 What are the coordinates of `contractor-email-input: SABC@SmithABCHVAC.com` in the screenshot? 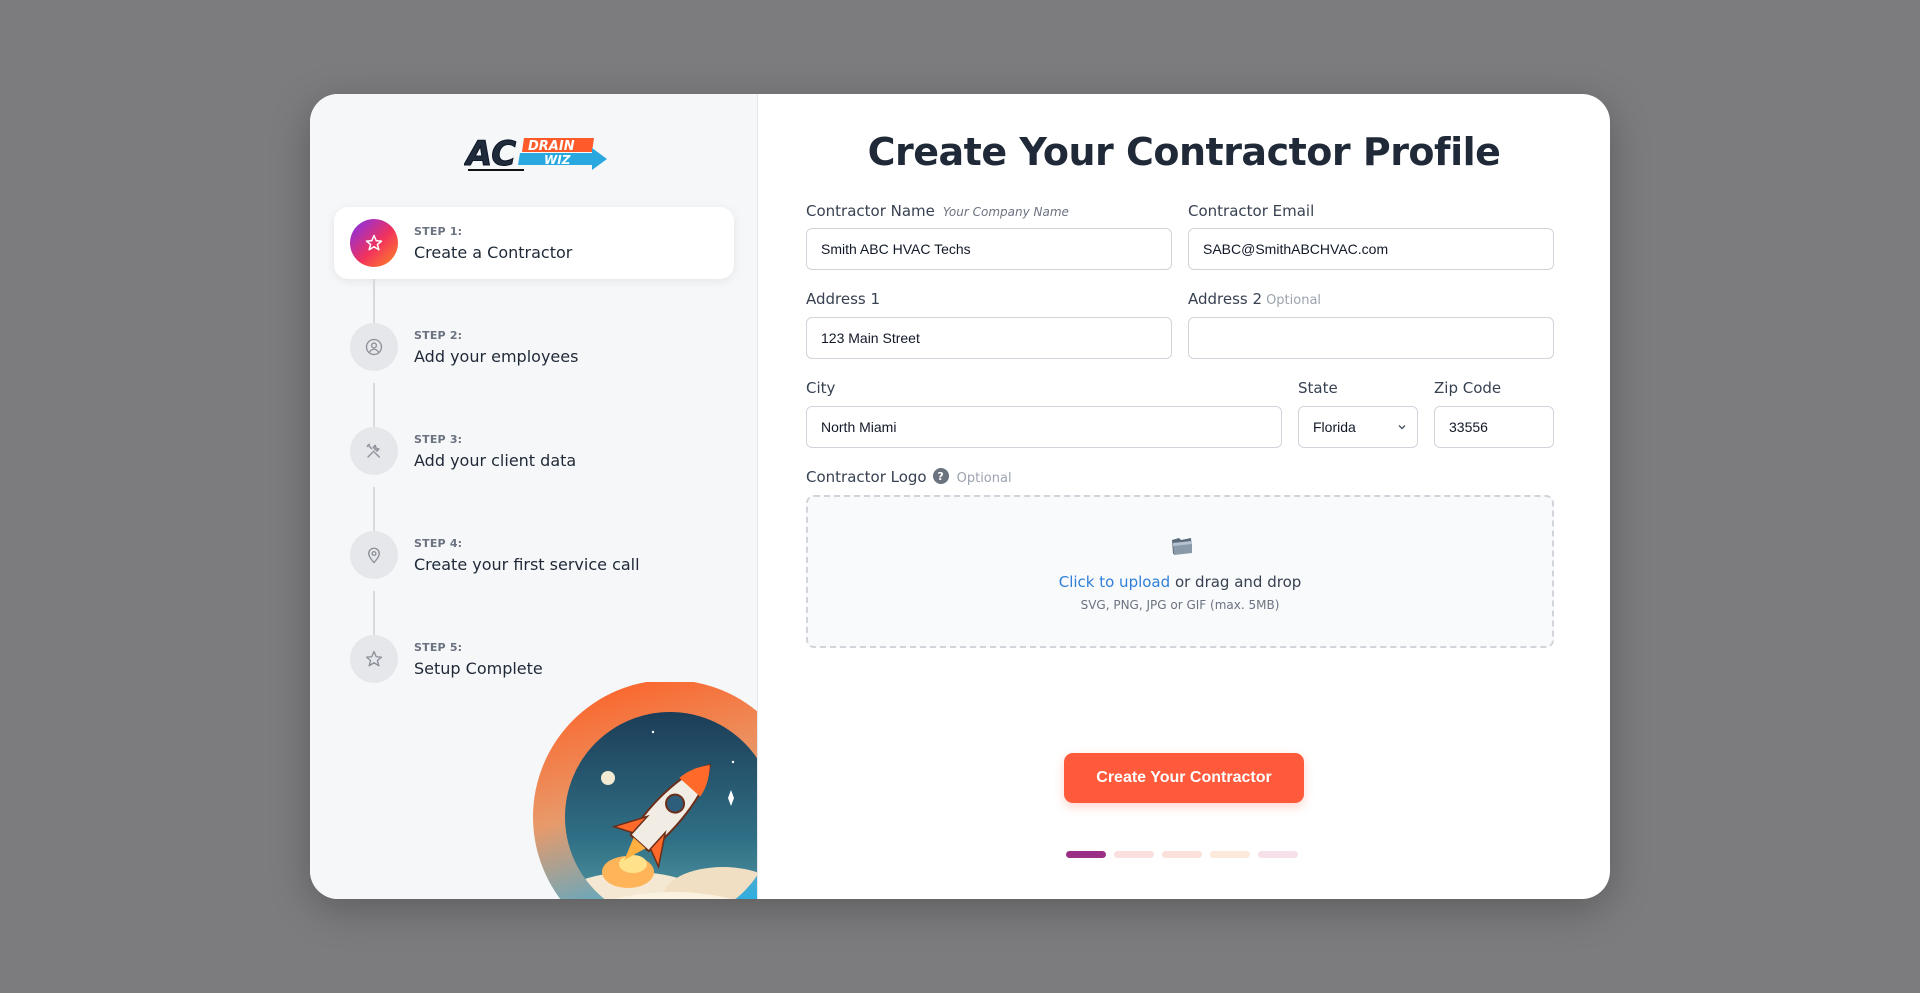 It's located at (1371, 249).